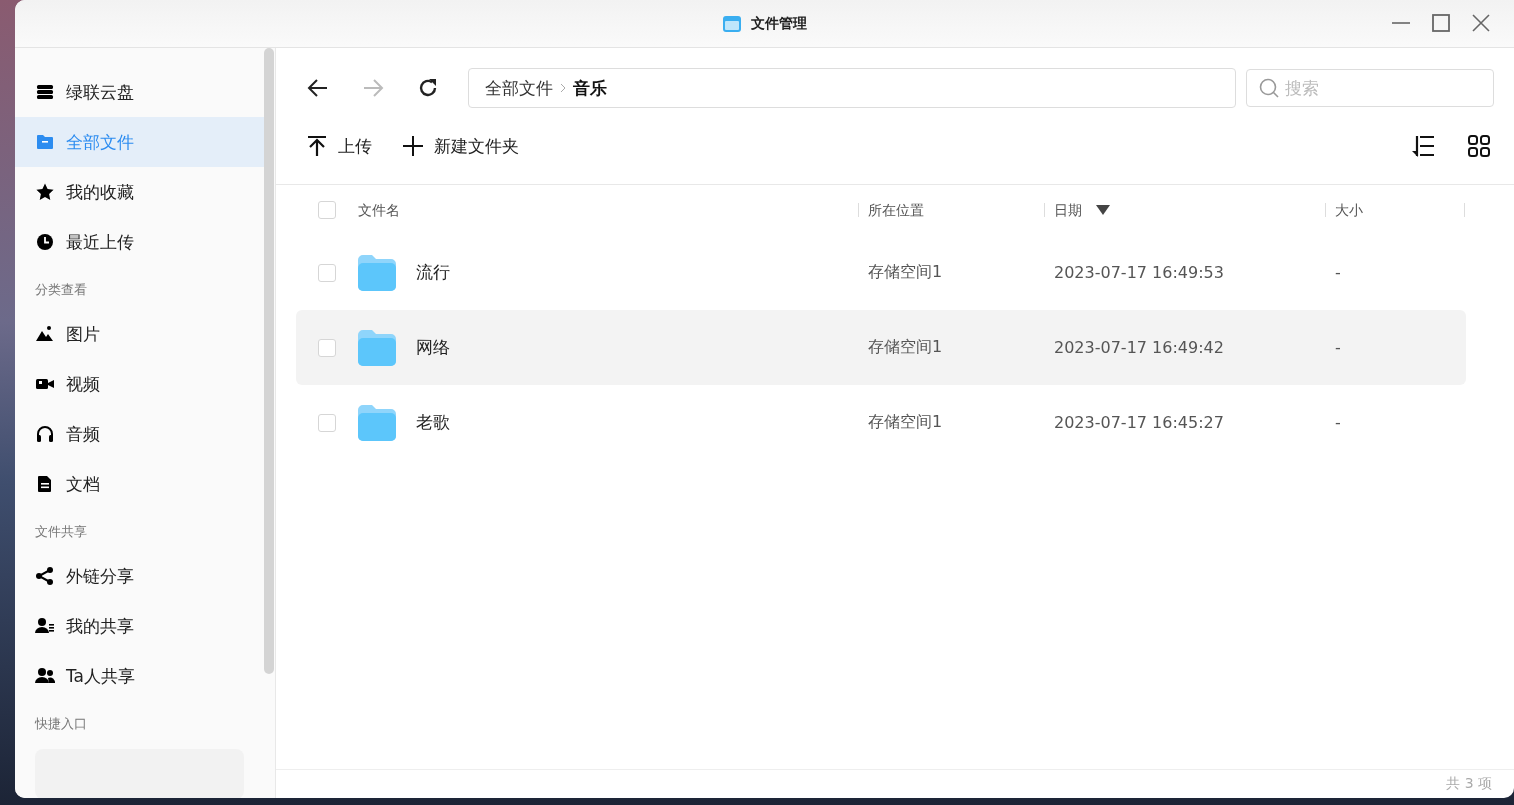 The height and width of the screenshot is (805, 1514). What do you see at coordinates (1139, 422) in the screenshot?
I see `date-cell-text: 2023-07-17 16:45:27` at bounding box center [1139, 422].